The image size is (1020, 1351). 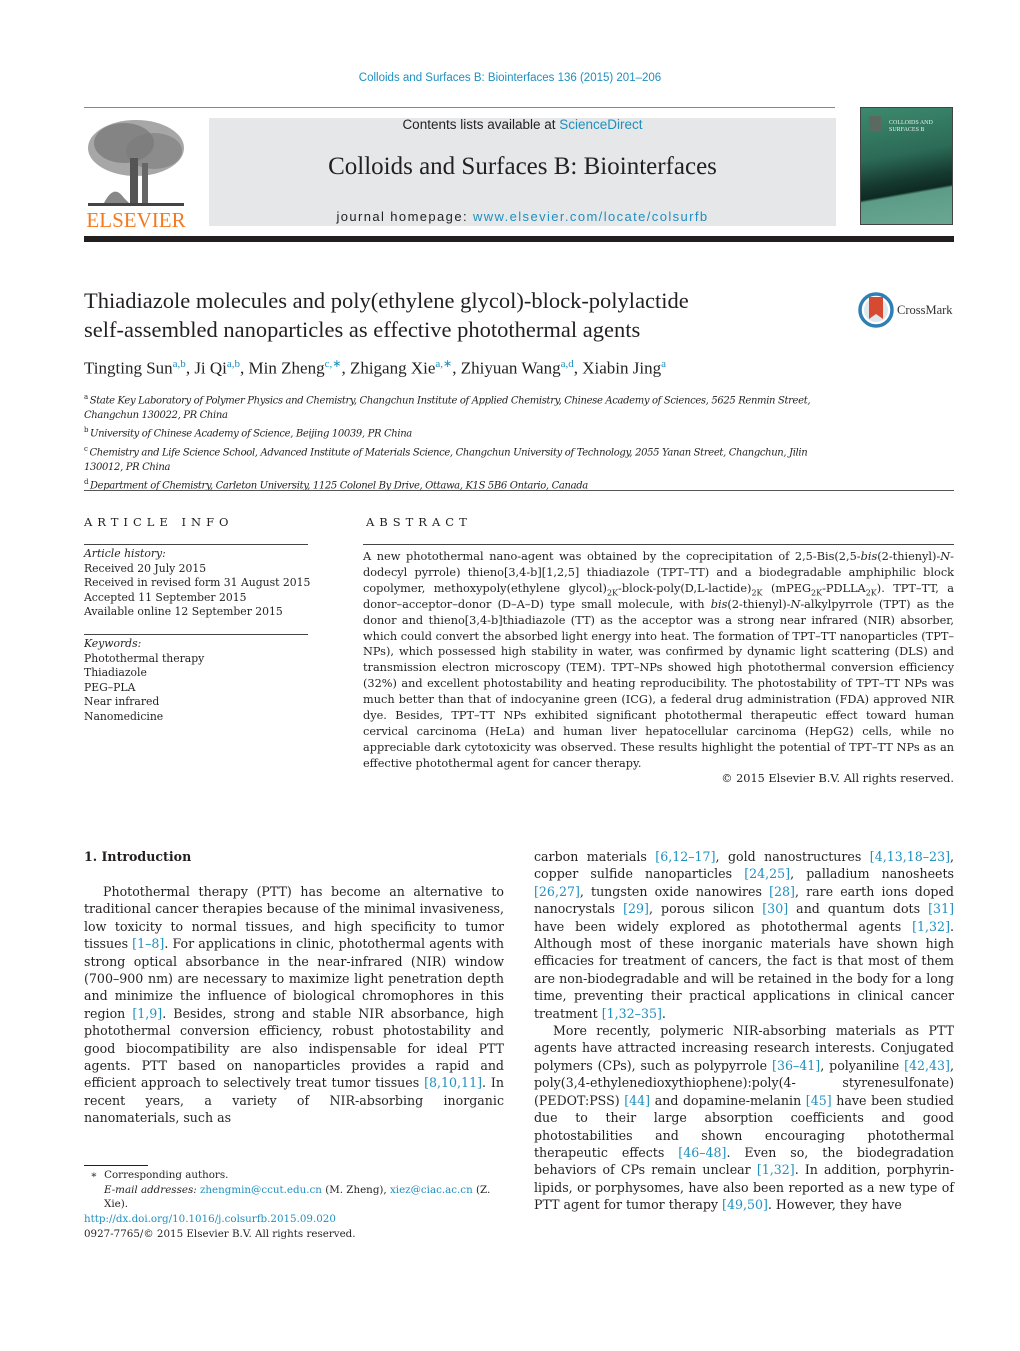 What do you see at coordinates (261, 1190) in the screenshot?
I see `email-link-zheng: zhengmin@ccut.edu.cn` at bounding box center [261, 1190].